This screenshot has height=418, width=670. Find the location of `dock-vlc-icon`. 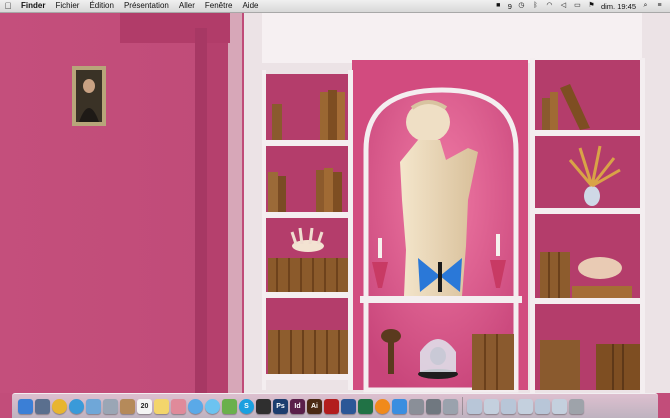

dock-vlc-icon is located at coordinates (382, 406).